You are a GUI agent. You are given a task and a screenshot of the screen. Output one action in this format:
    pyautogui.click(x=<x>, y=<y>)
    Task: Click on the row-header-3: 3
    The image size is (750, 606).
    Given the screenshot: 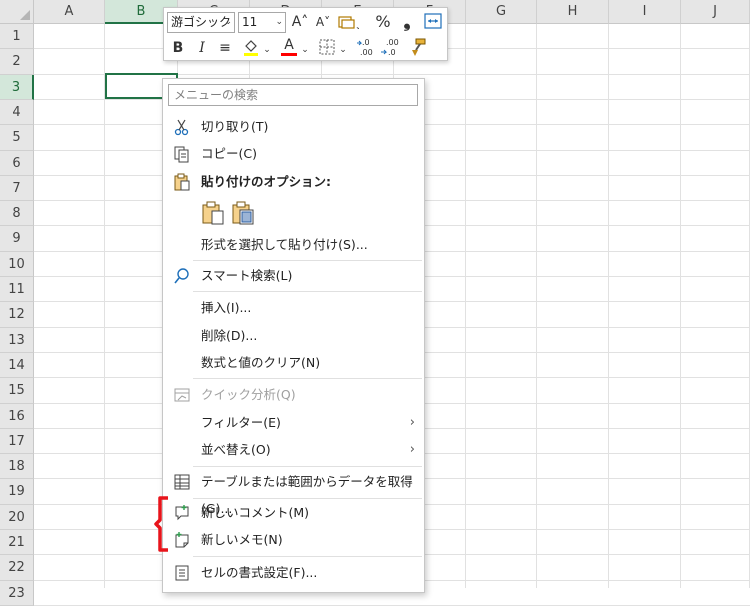 What is the action you would take?
    pyautogui.click(x=17, y=87)
    